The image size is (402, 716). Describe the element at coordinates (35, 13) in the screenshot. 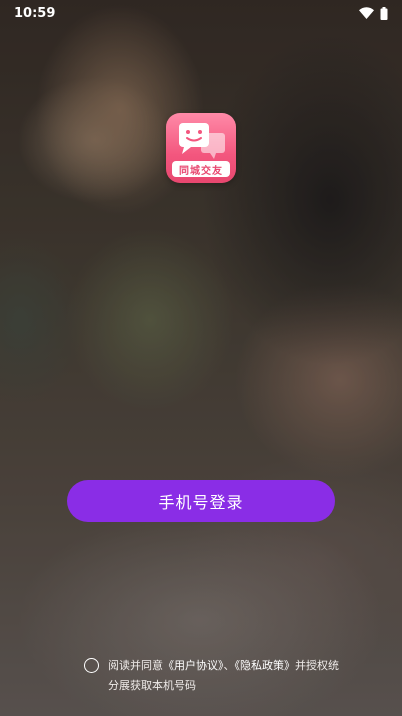

I see `status-time: 10:59` at that location.